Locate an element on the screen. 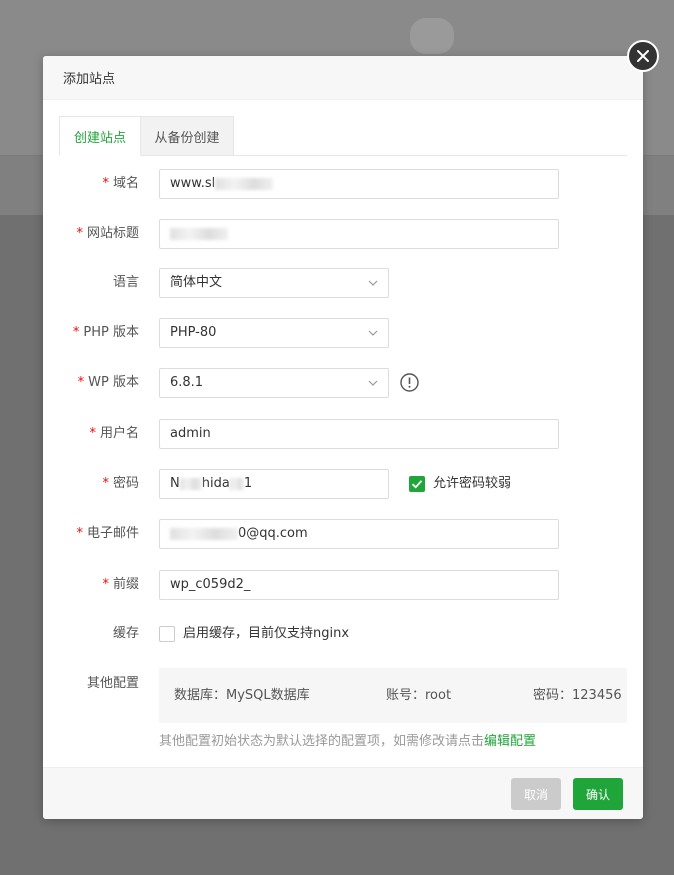 The width and height of the screenshot is (674, 875). username-row: * 用户名 admin is located at coordinates (343, 434).